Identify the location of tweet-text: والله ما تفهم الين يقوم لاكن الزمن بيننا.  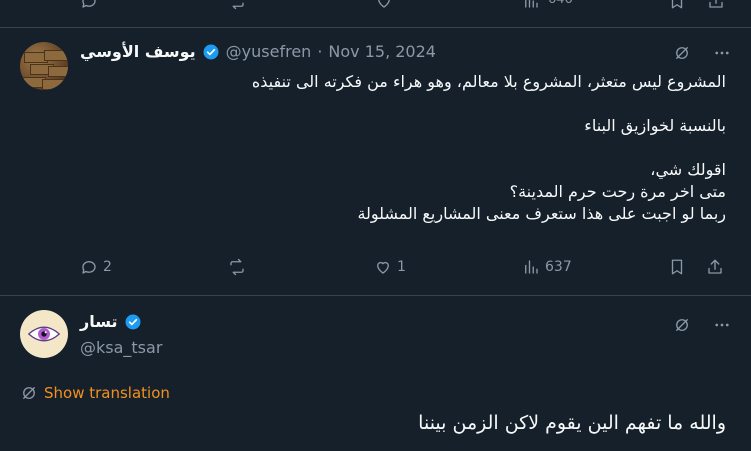
(572, 423).